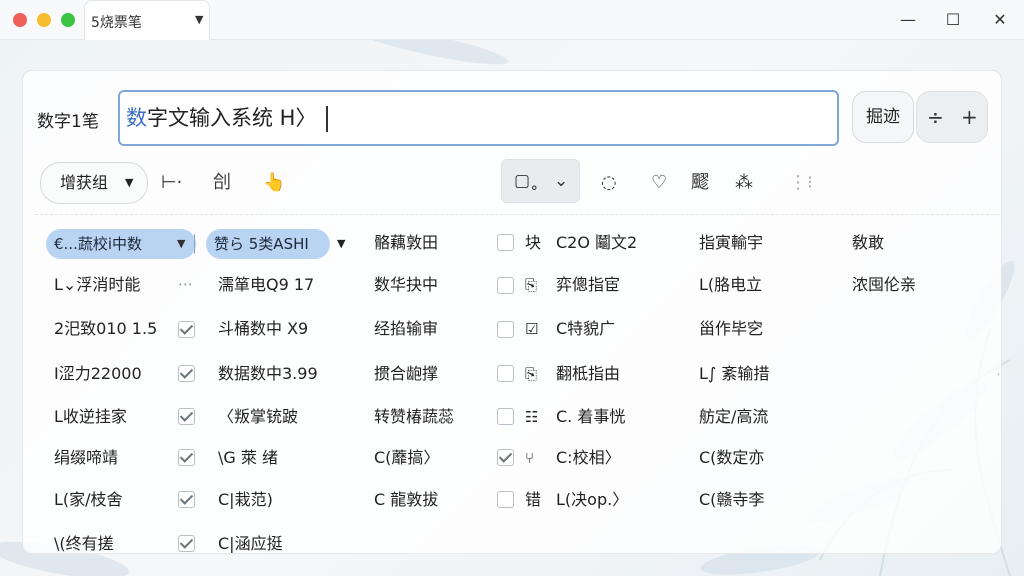 This screenshot has height=576, width=1024. What do you see at coordinates (274, 183) in the screenshot?
I see `pointer-icon: 👆` at bounding box center [274, 183].